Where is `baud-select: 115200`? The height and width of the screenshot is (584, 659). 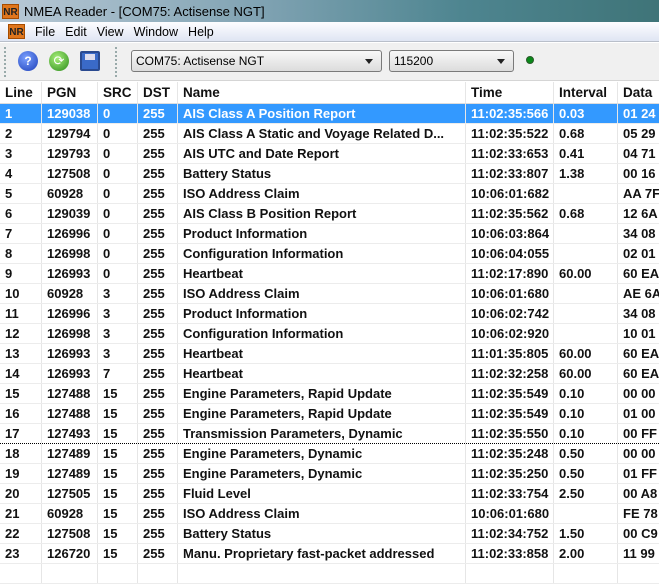 baud-select: 115200 is located at coordinates (451, 61).